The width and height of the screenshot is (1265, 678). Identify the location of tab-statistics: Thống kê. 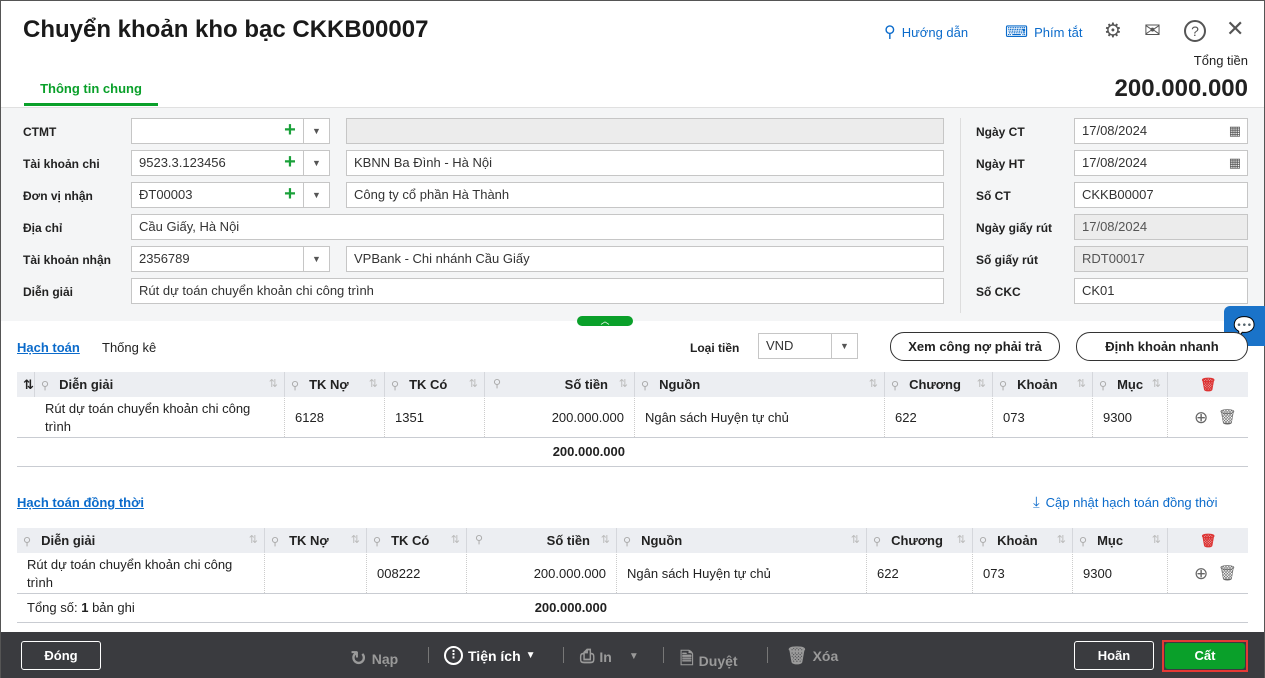
(129, 347).